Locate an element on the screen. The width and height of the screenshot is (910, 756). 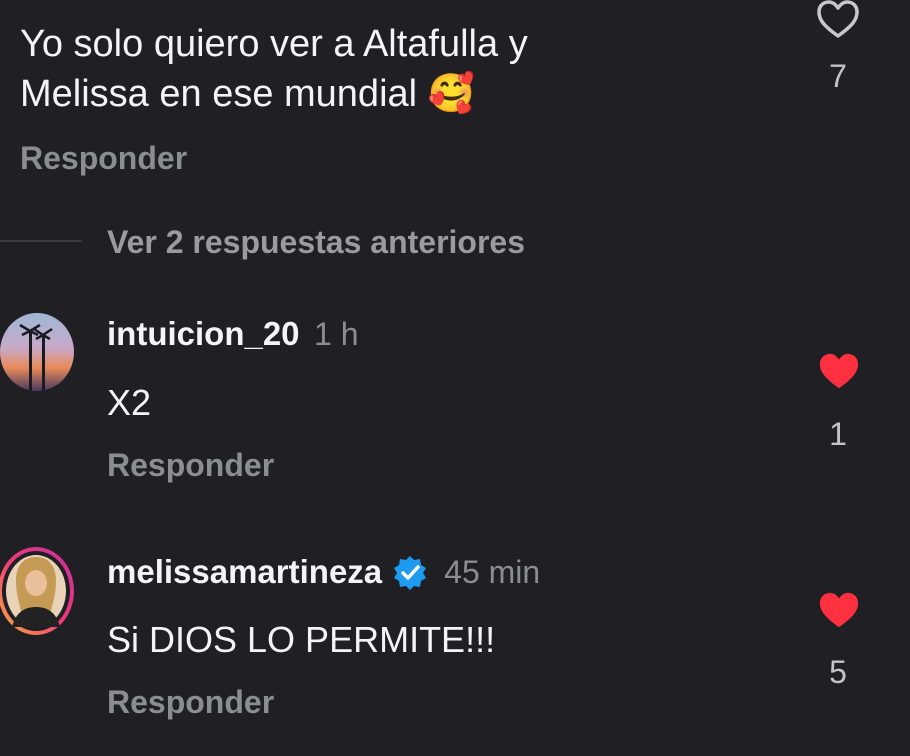
view-previous-replies-link: Ver 2 respuestas anteriores is located at coordinates (316, 242).